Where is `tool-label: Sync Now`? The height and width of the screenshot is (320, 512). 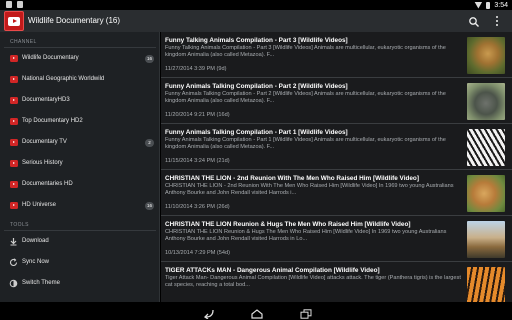 tool-label: Sync Now is located at coordinates (36, 262).